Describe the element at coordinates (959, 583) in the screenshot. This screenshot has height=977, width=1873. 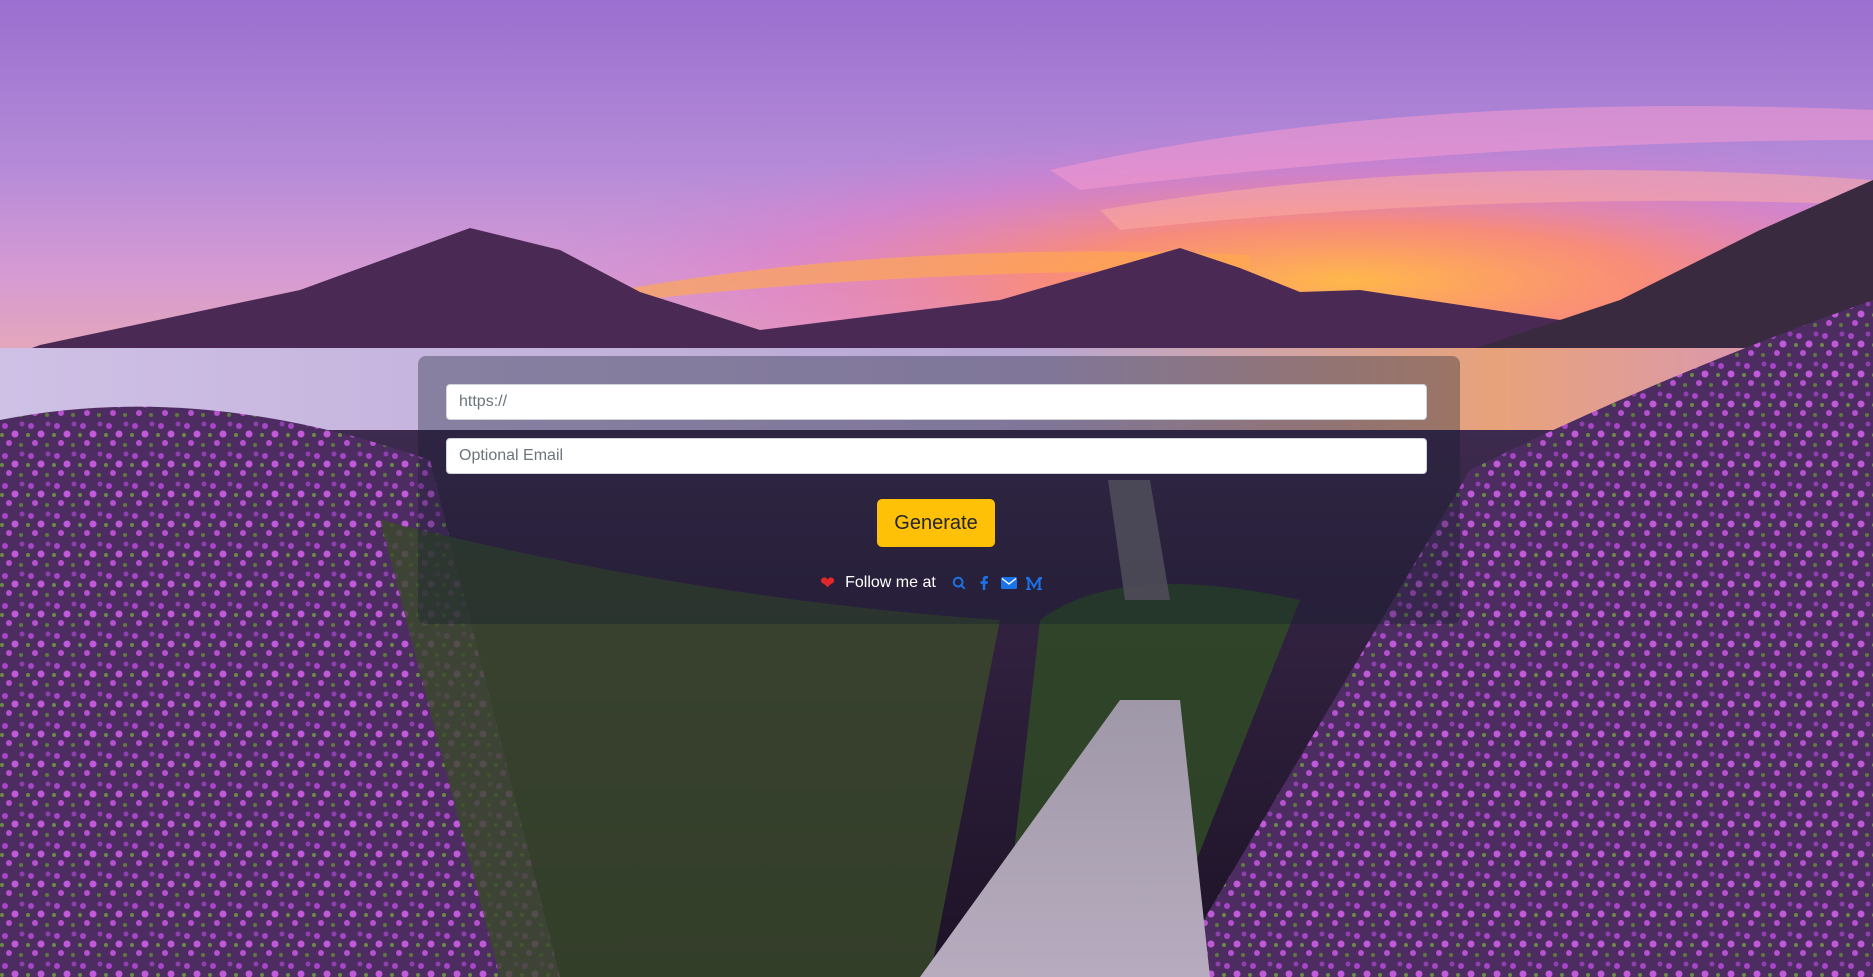
I see `github-icon` at that location.